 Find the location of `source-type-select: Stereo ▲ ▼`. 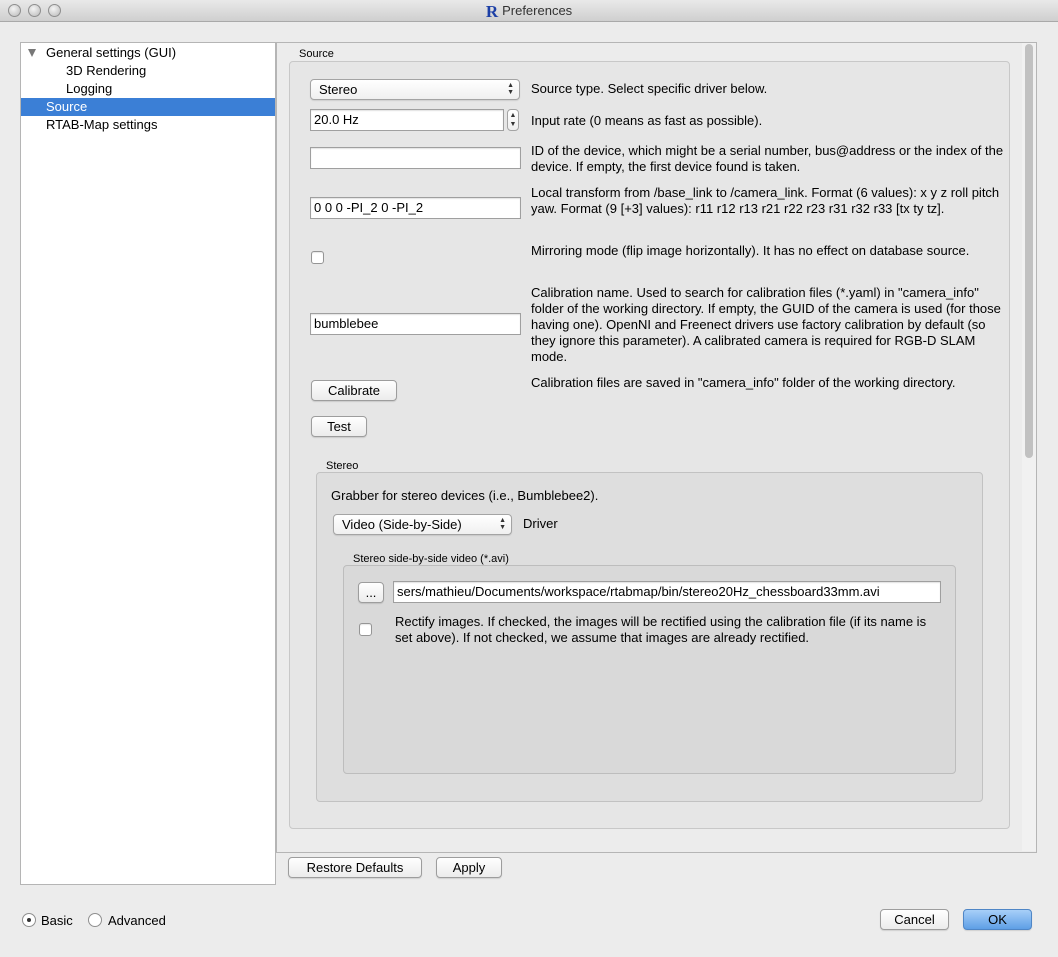

source-type-select: Stereo ▲ ▼ is located at coordinates (415, 89).